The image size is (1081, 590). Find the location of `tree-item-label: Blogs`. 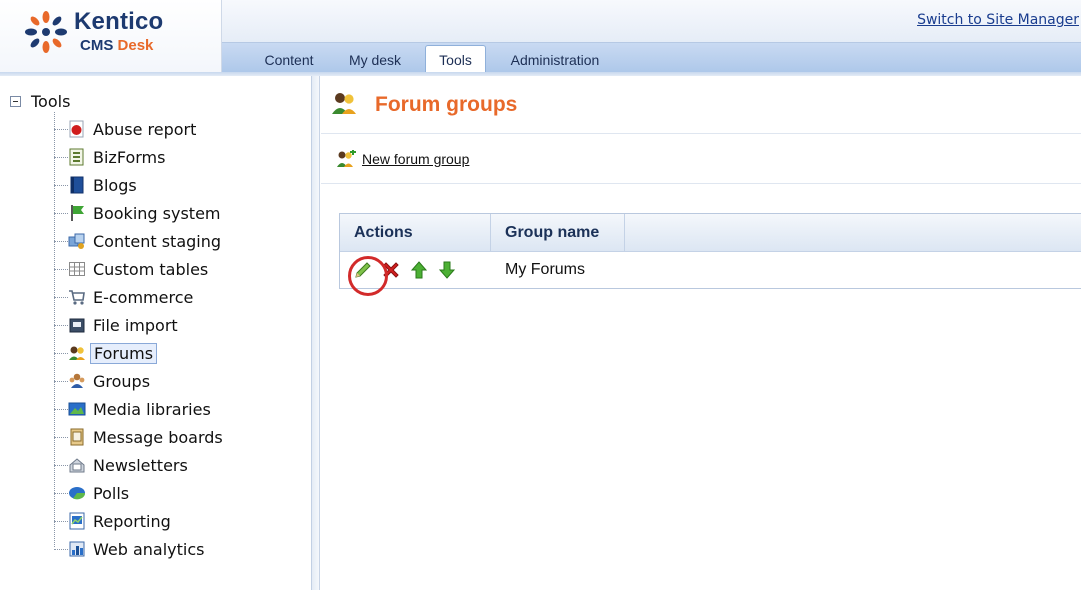

tree-item-label: Blogs is located at coordinates (115, 185).